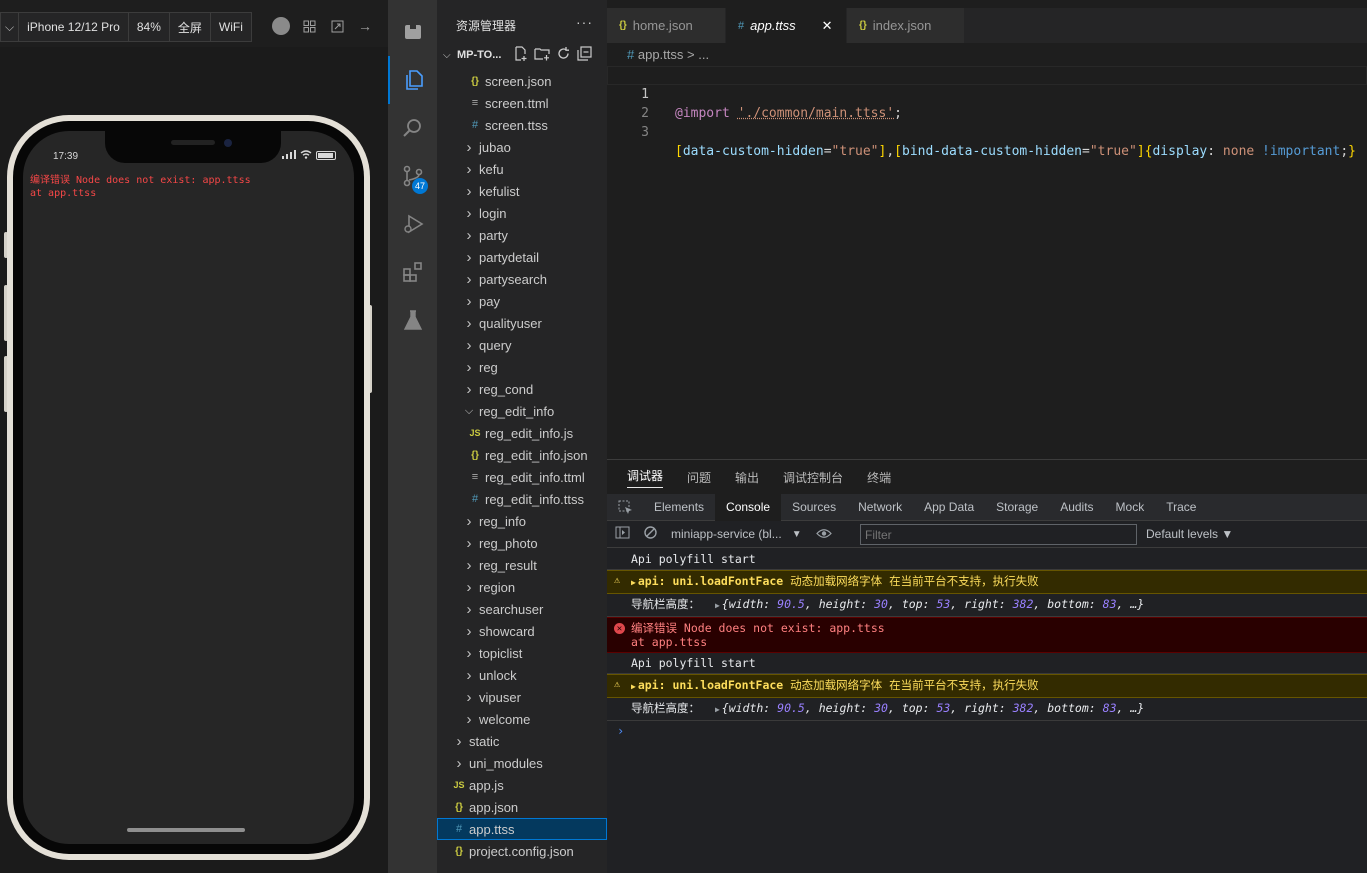  What do you see at coordinates (74, 27) in the screenshot?
I see `device-select: iPhone 12/12 Pro` at bounding box center [74, 27].